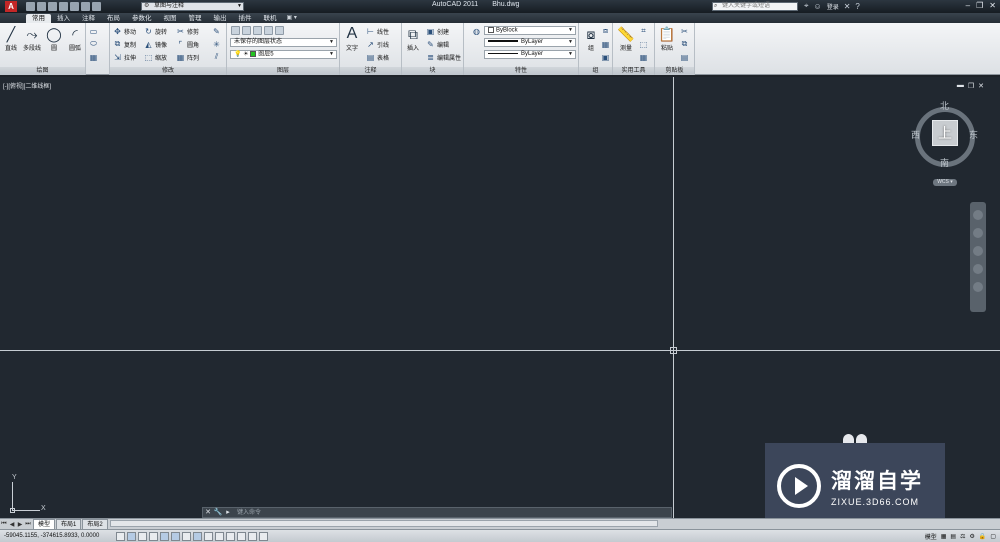  I want to click on panel-annotation-title: 注释, so click(370, 71).